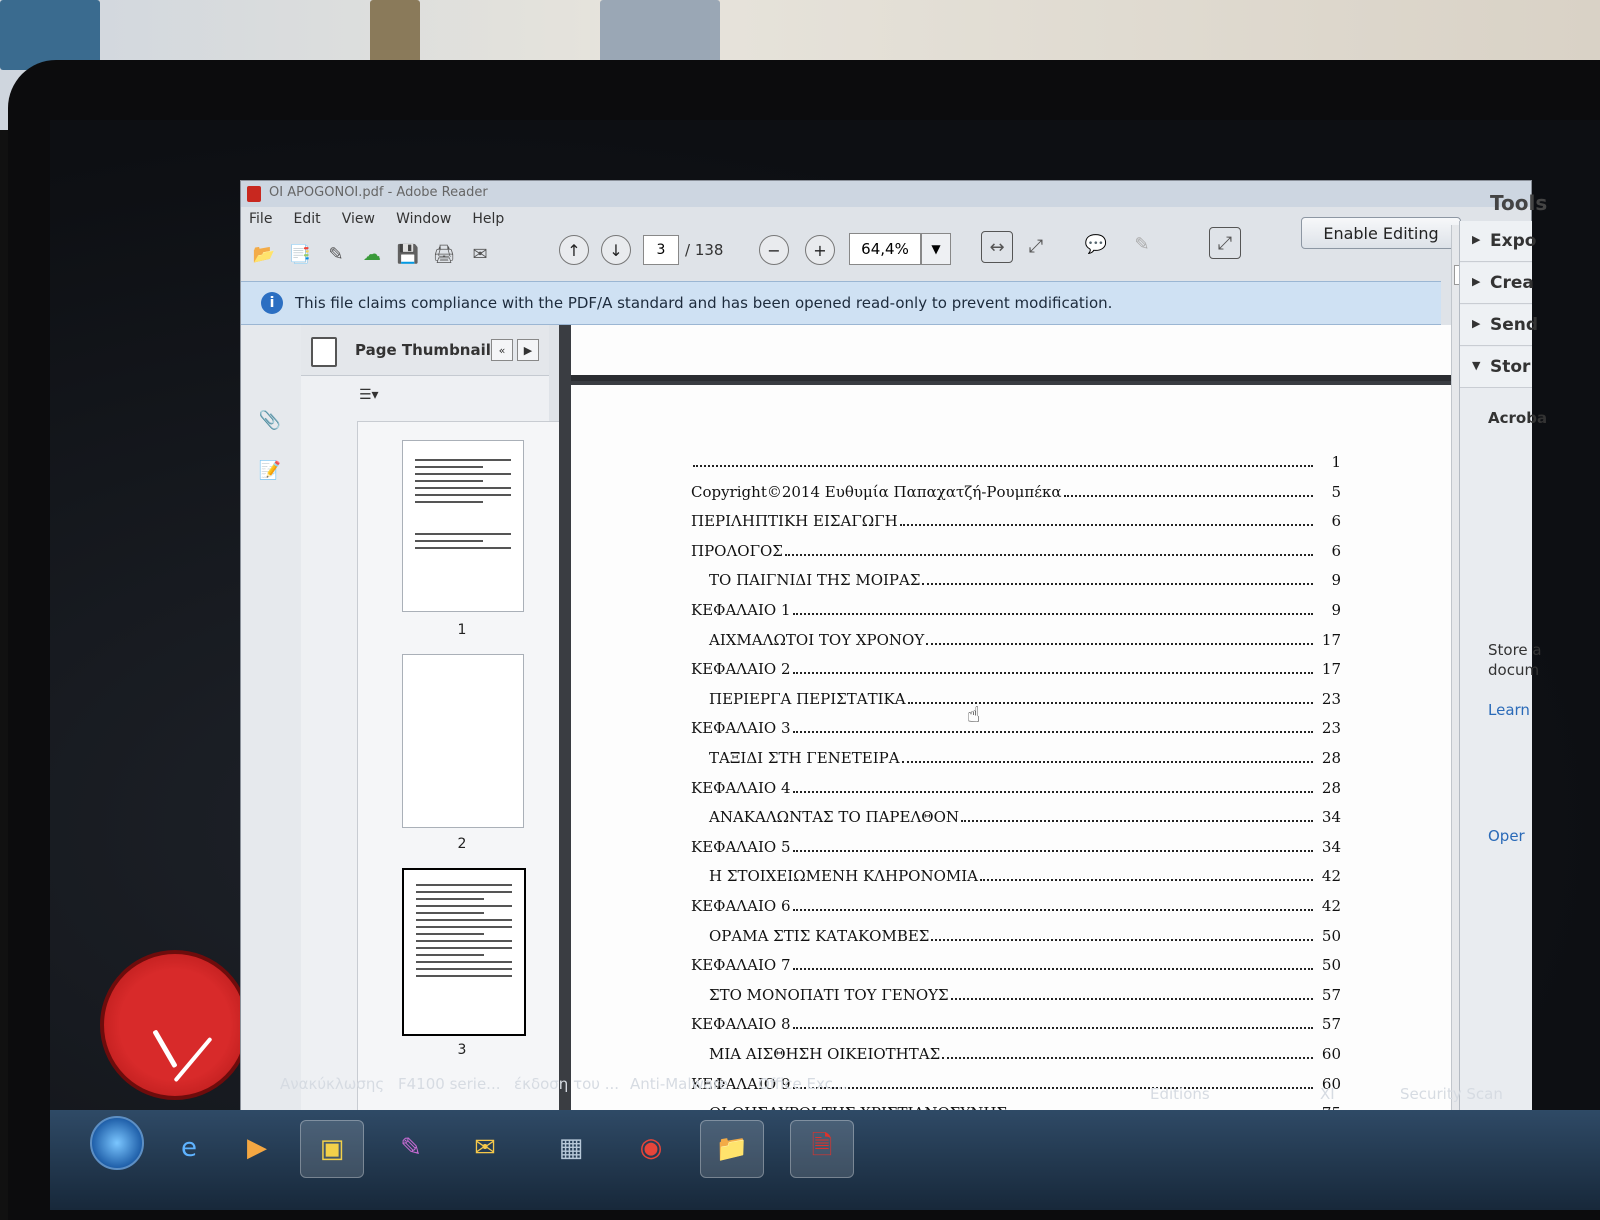 This screenshot has height=1220, width=1600. What do you see at coordinates (661, 250) in the screenshot?
I see `page-number-input: 3` at bounding box center [661, 250].